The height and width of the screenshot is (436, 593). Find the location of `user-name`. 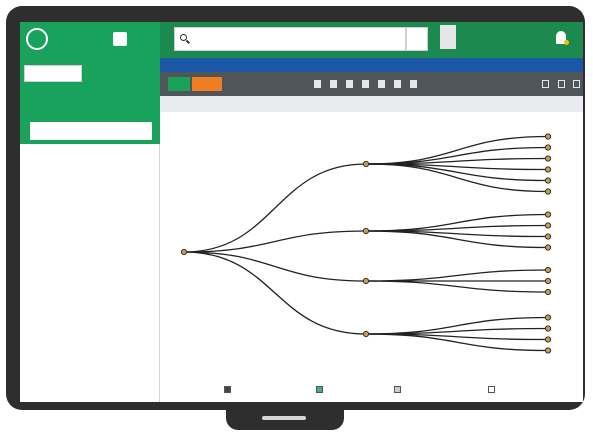

user-name is located at coordinates (477, 40).